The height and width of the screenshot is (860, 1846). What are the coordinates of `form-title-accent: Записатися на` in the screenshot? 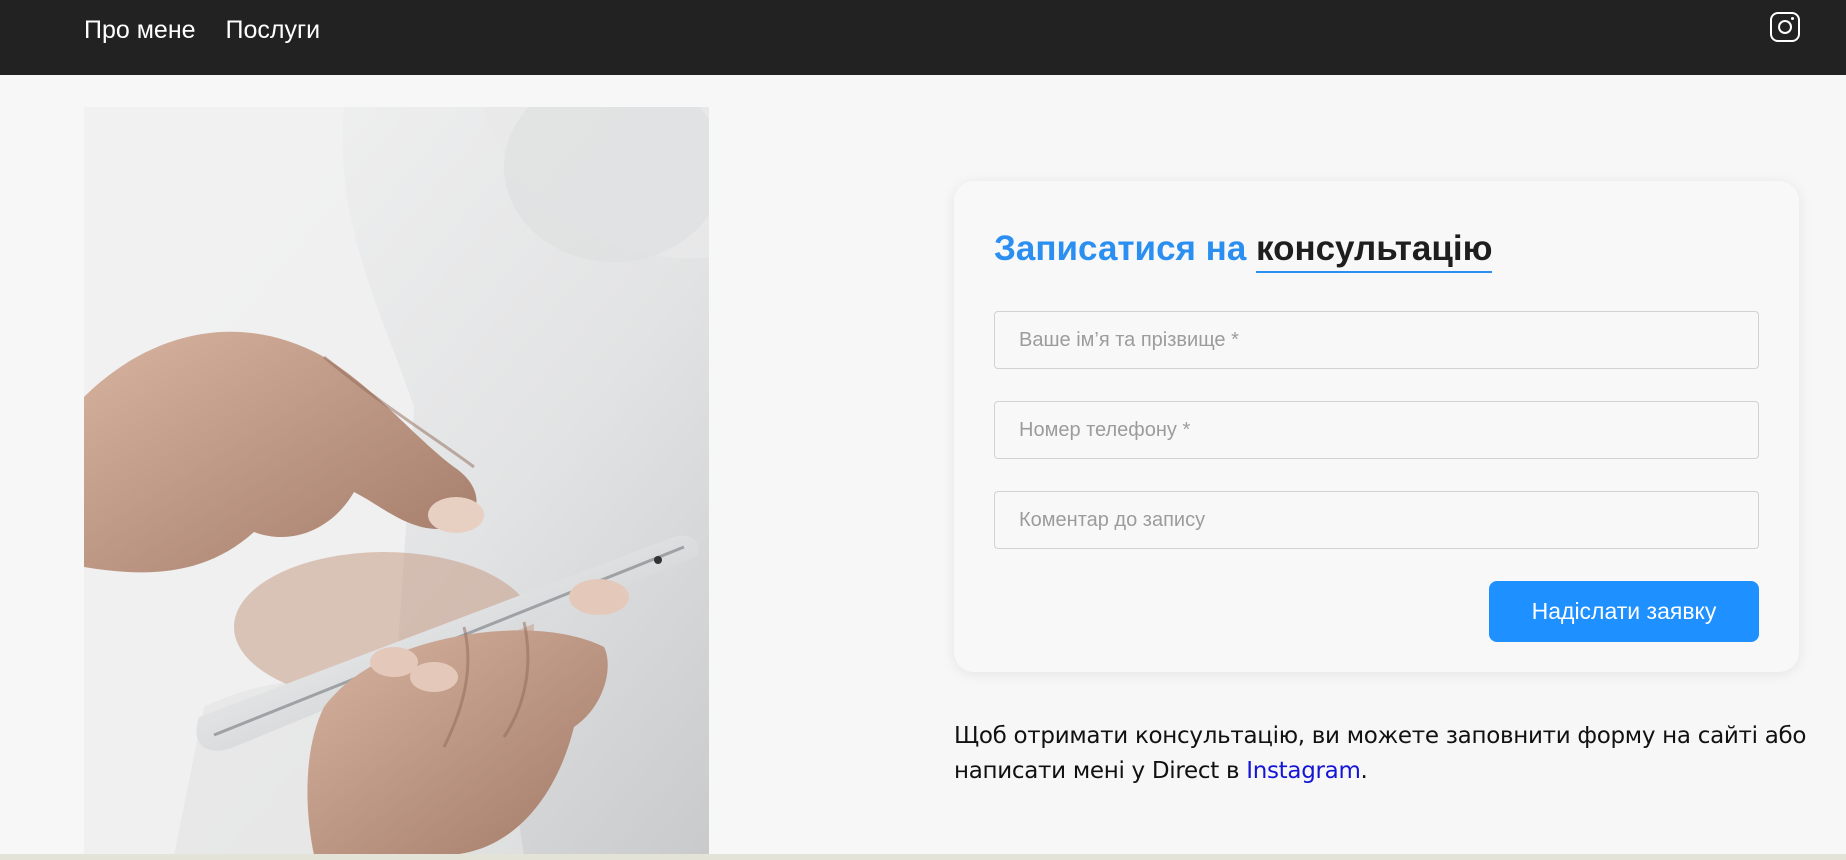 It's located at (1120, 248).